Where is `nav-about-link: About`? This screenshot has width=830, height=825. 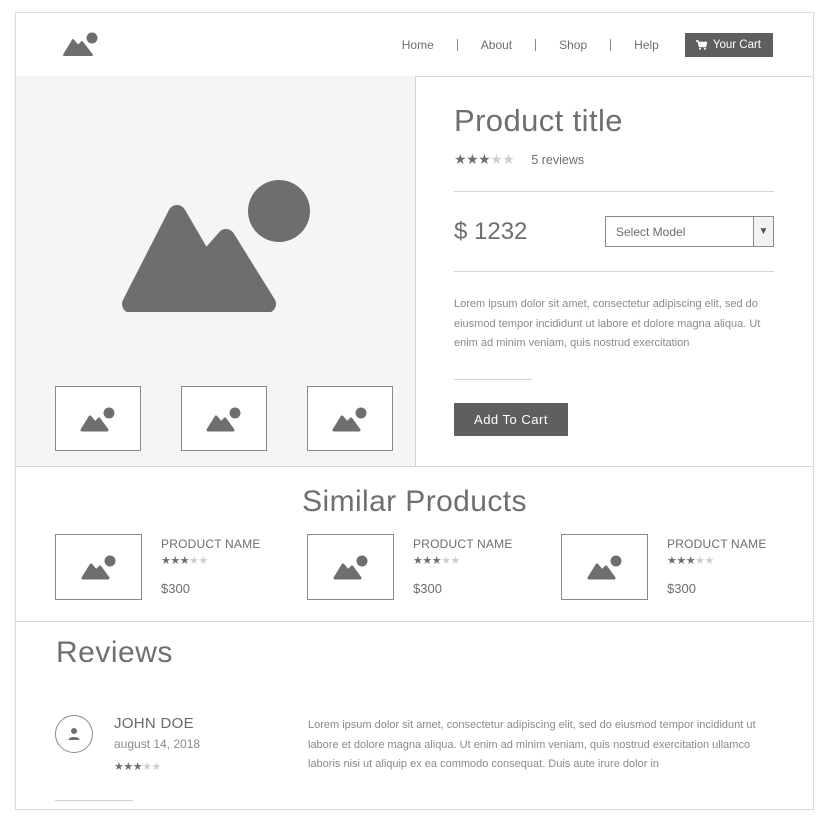
nav-about-link: About is located at coordinates (496, 45).